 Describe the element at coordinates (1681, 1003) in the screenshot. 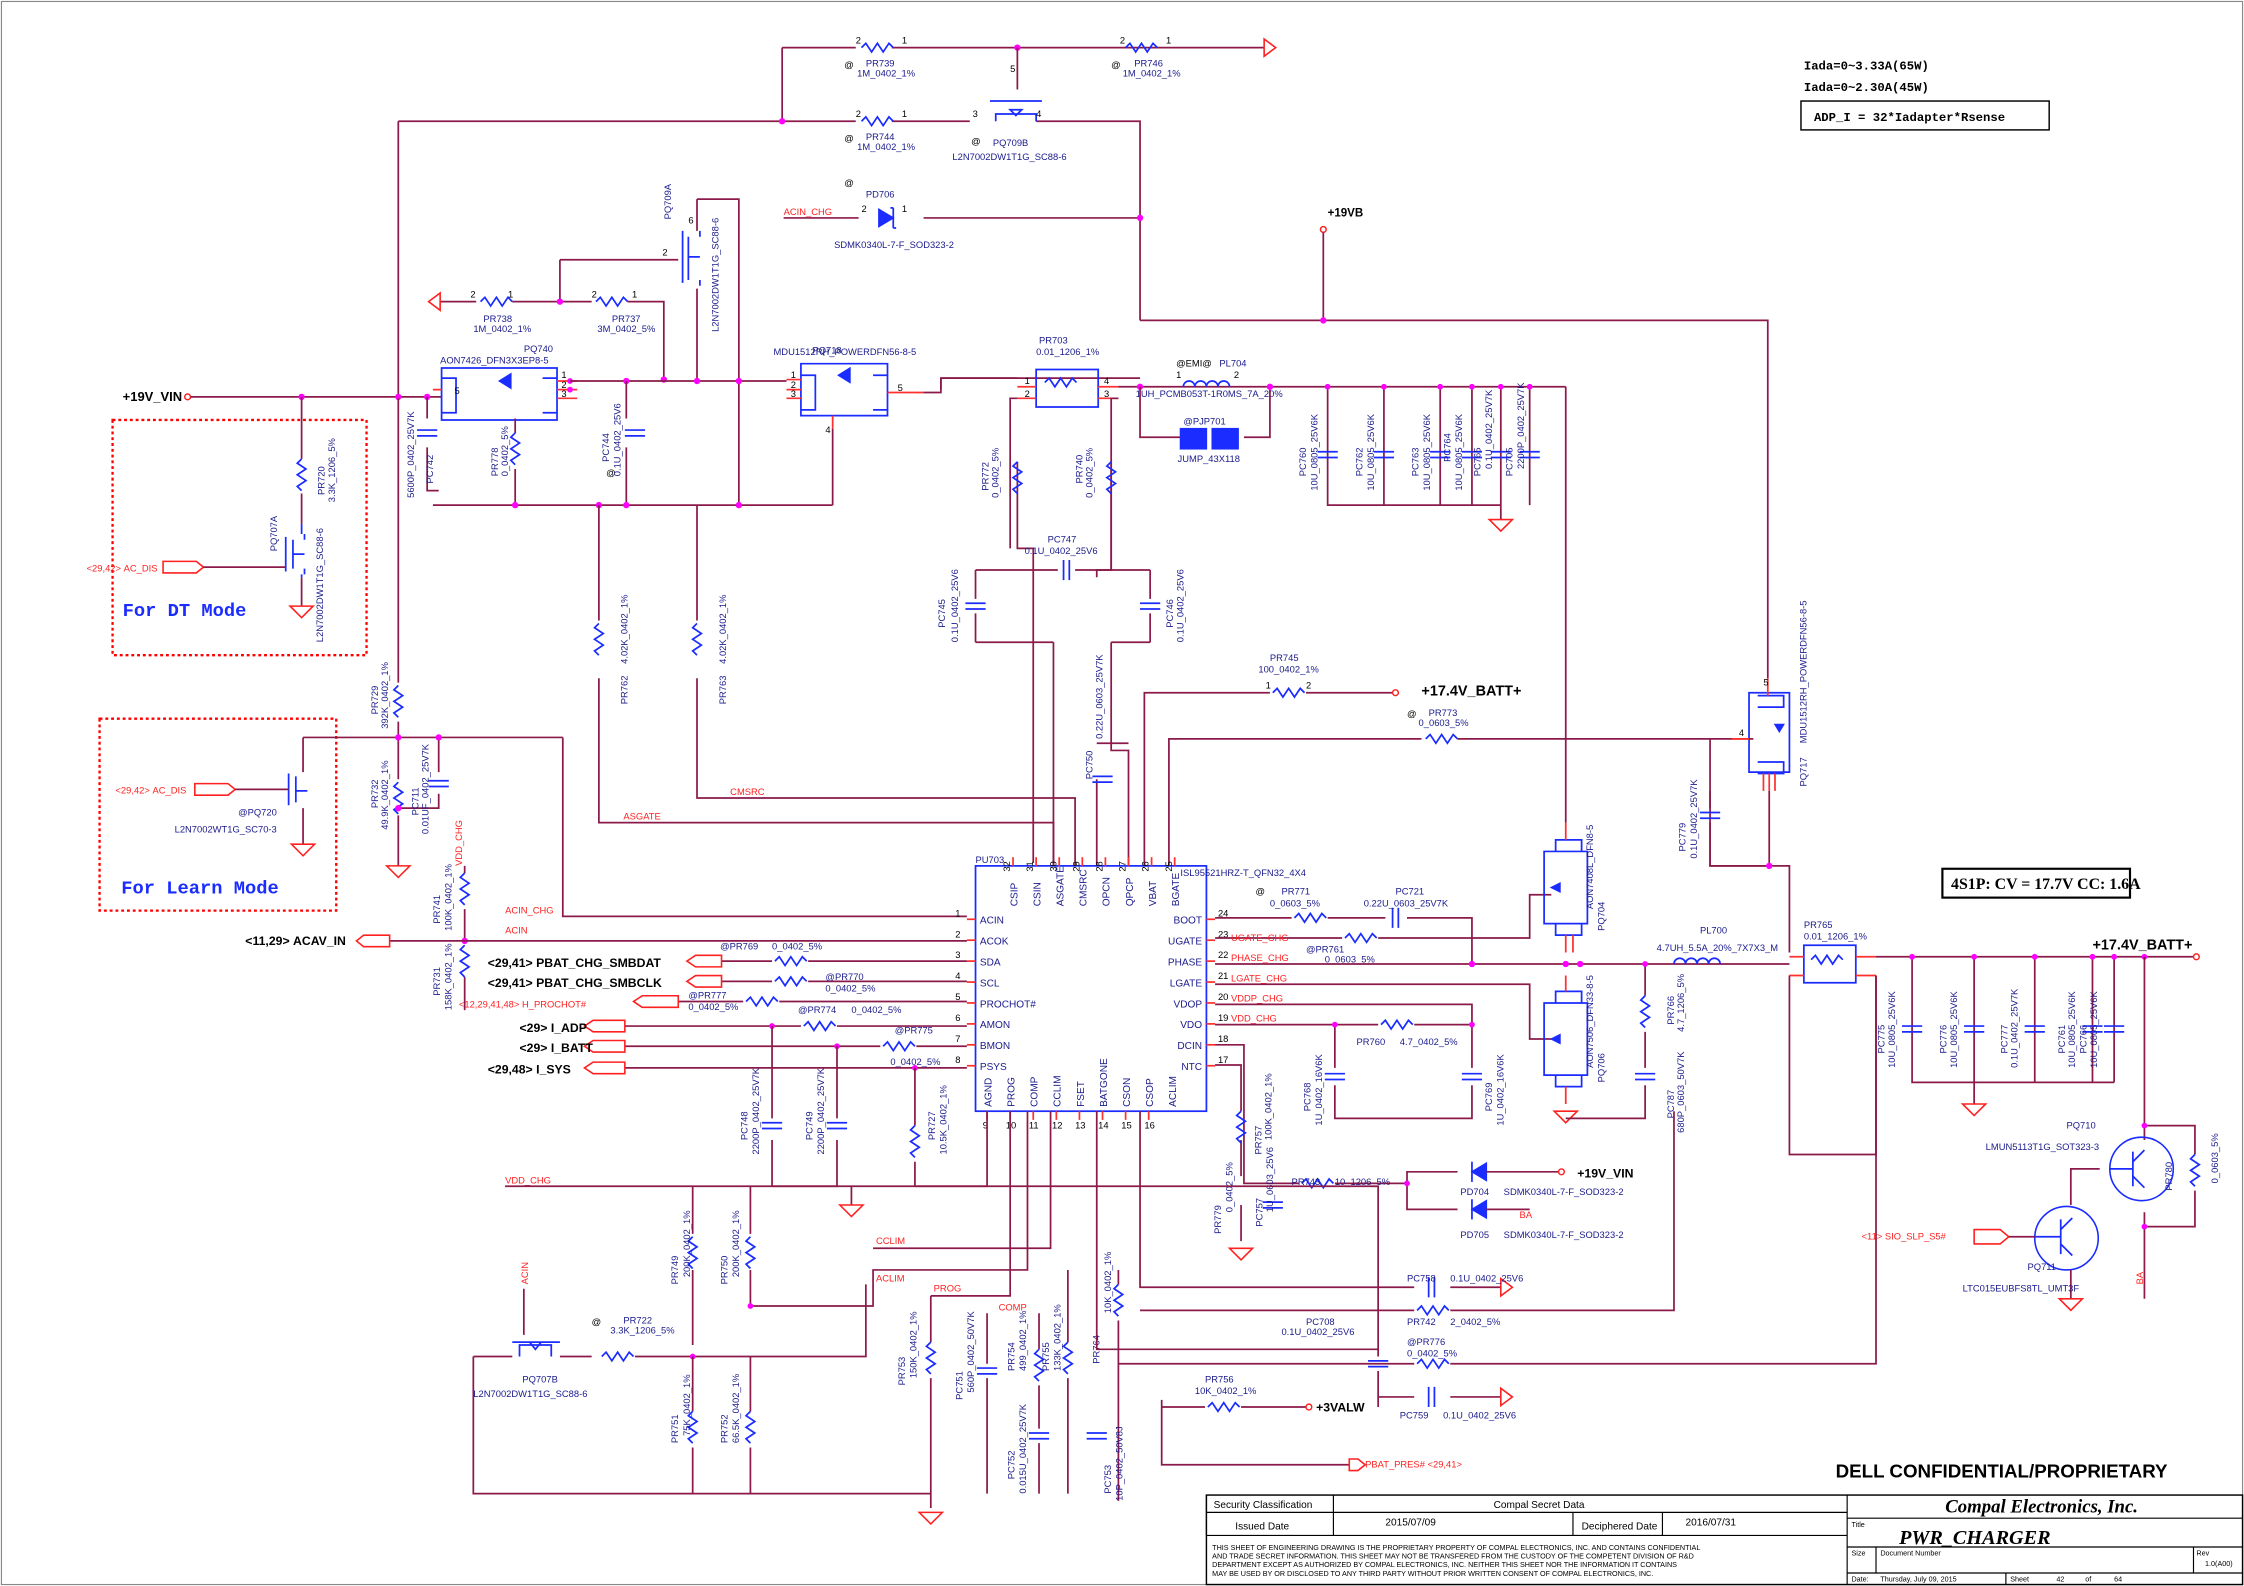

I see `svg-text: 4.7_1206_5%` at that location.